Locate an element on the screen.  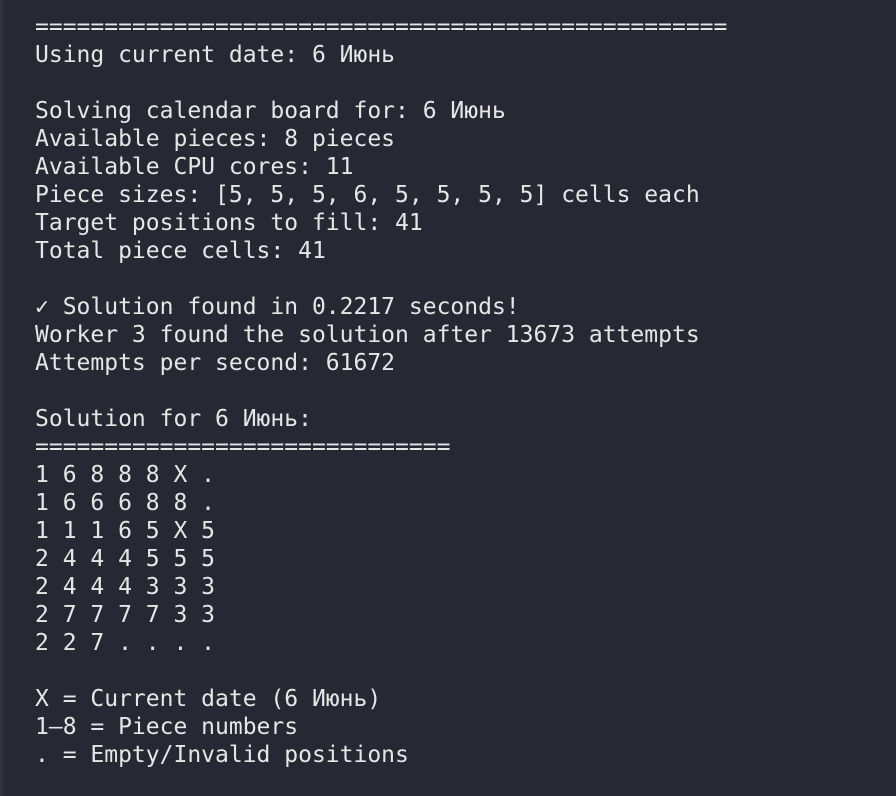
terminal-line: 1 6 6 6 8 8 . is located at coordinates (125, 503).